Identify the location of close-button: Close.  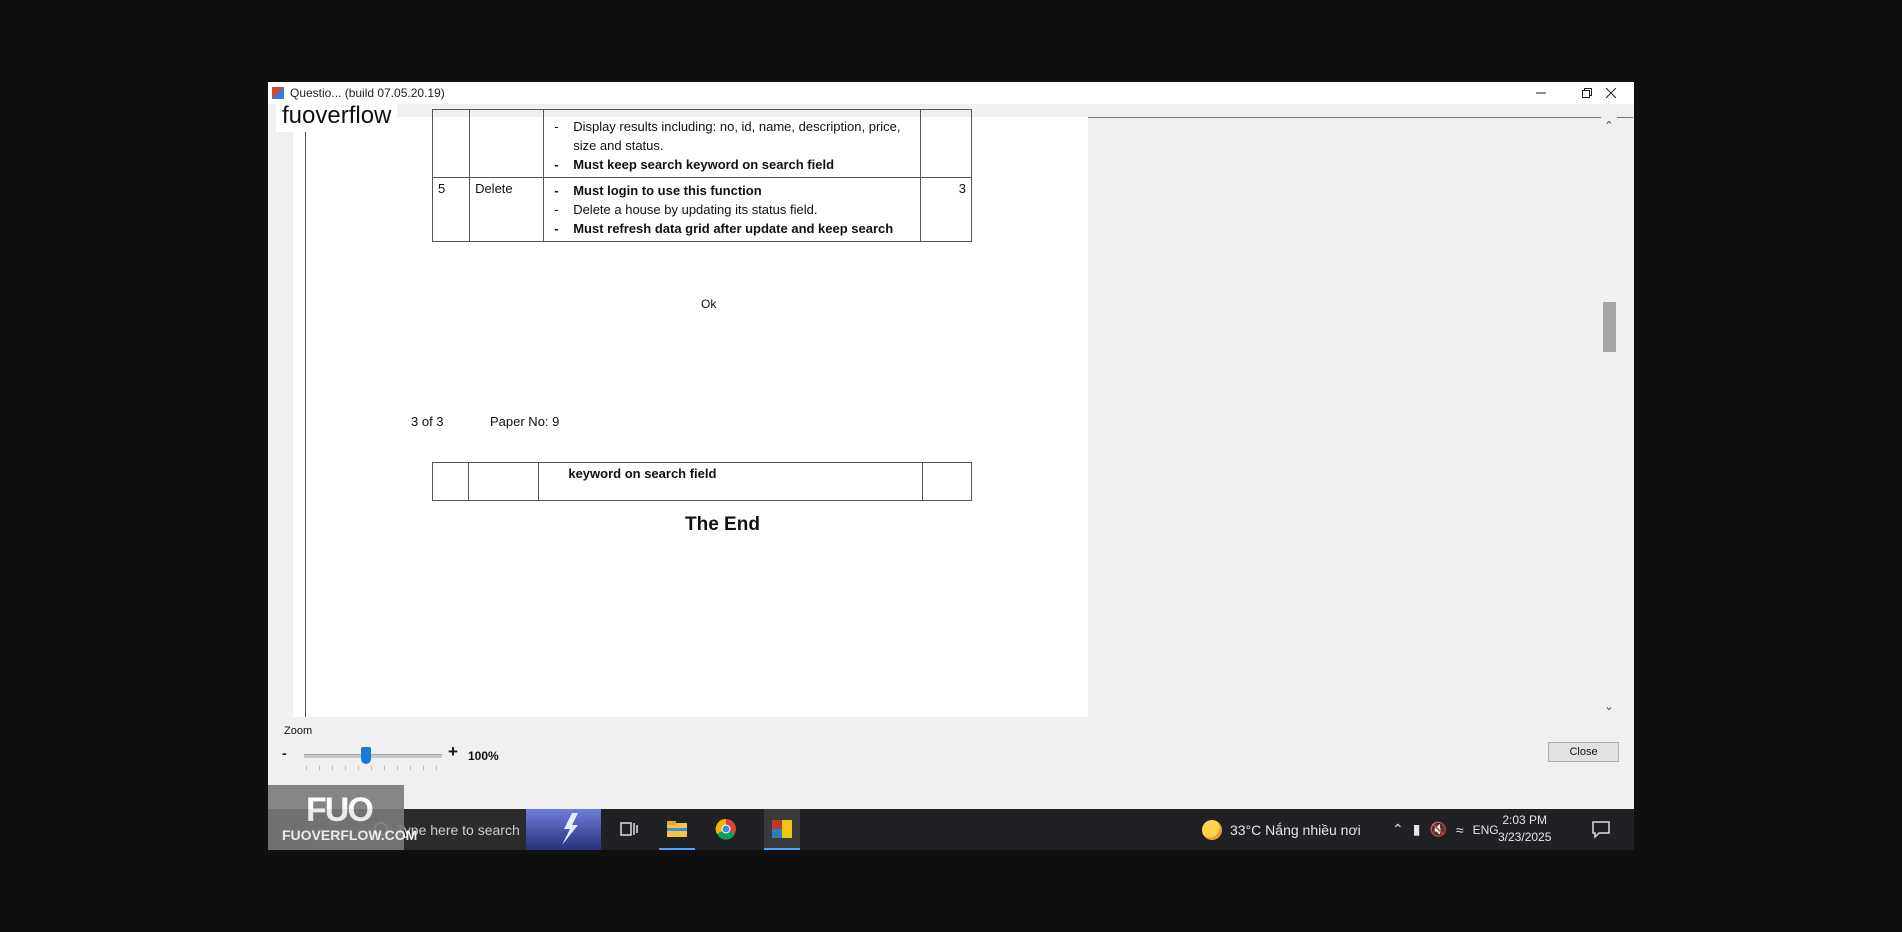
(1583, 752).